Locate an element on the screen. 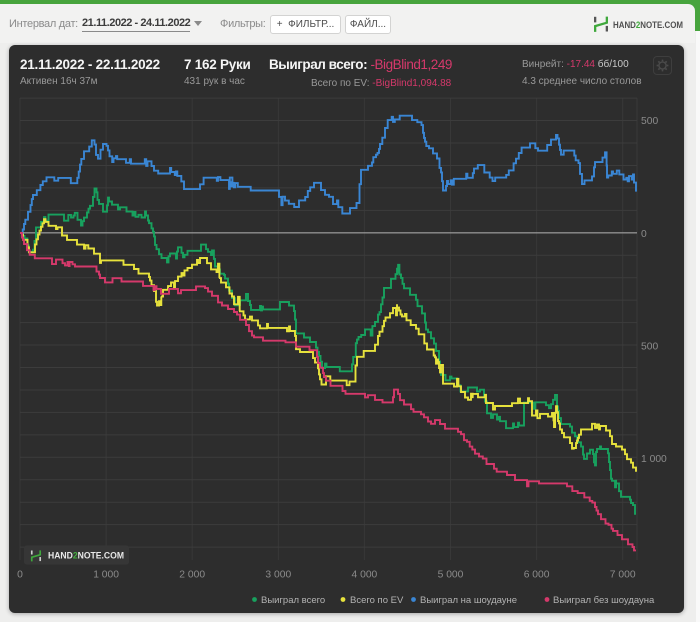  svg-text: 3 000 is located at coordinates (278, 575).